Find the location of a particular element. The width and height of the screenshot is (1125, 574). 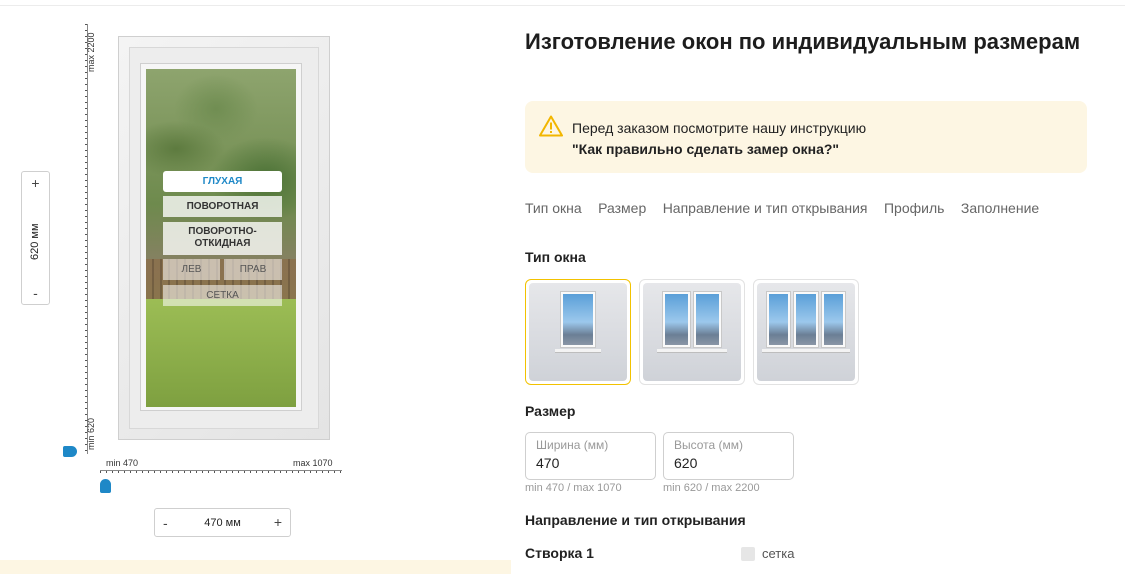

width-ruler is located at coordinates (221, 474).